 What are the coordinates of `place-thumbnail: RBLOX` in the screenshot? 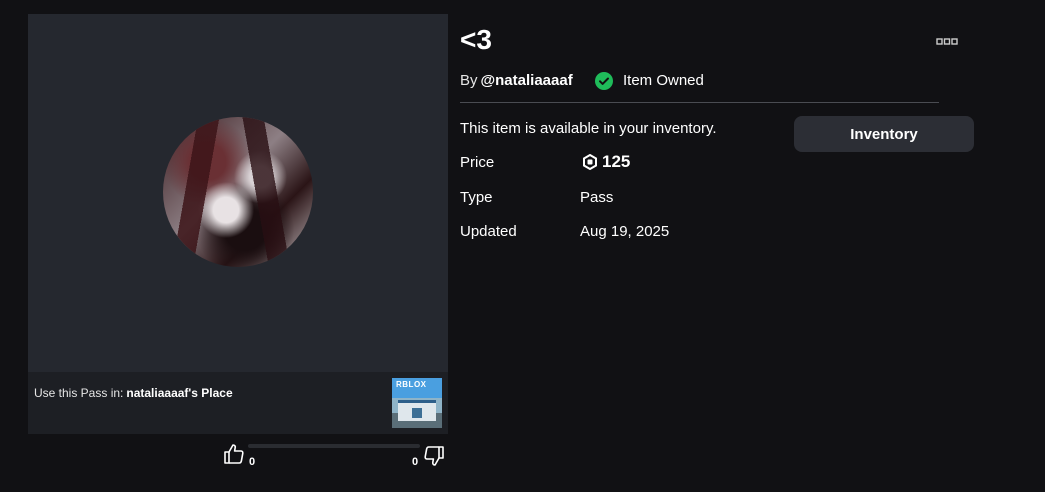 It's located at (417, 403).